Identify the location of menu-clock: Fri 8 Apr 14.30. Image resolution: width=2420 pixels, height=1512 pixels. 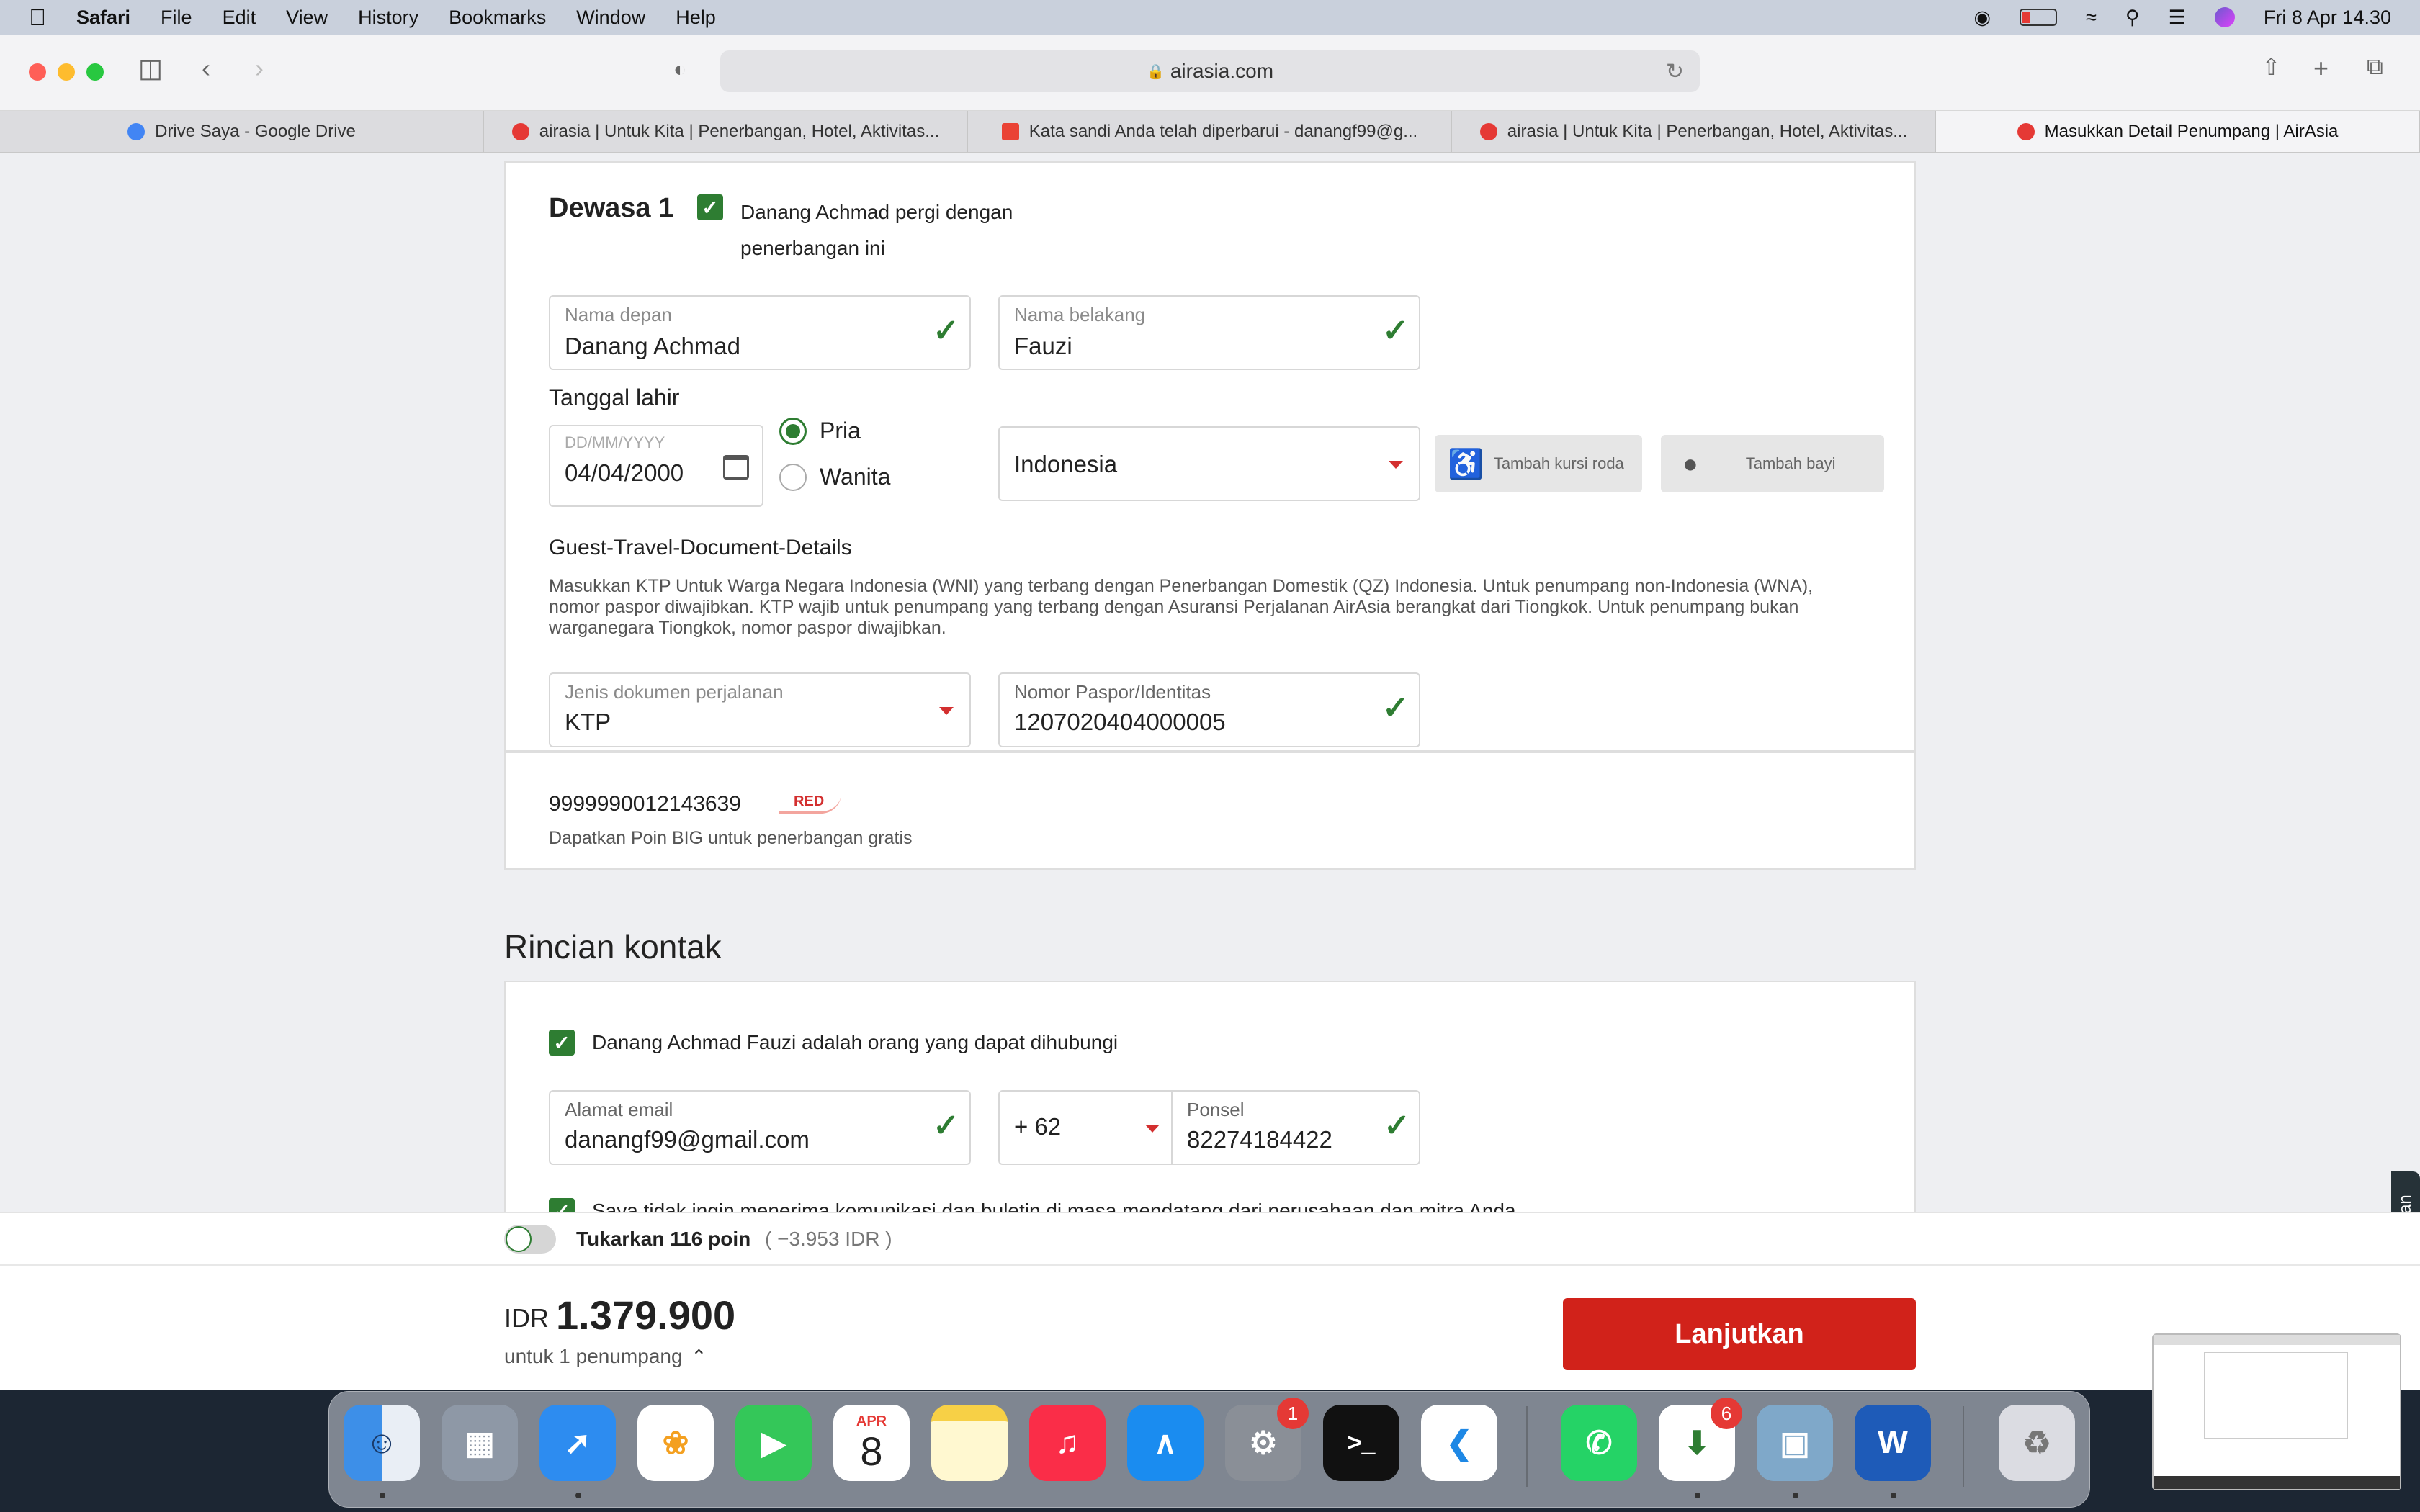
(2327, 17).